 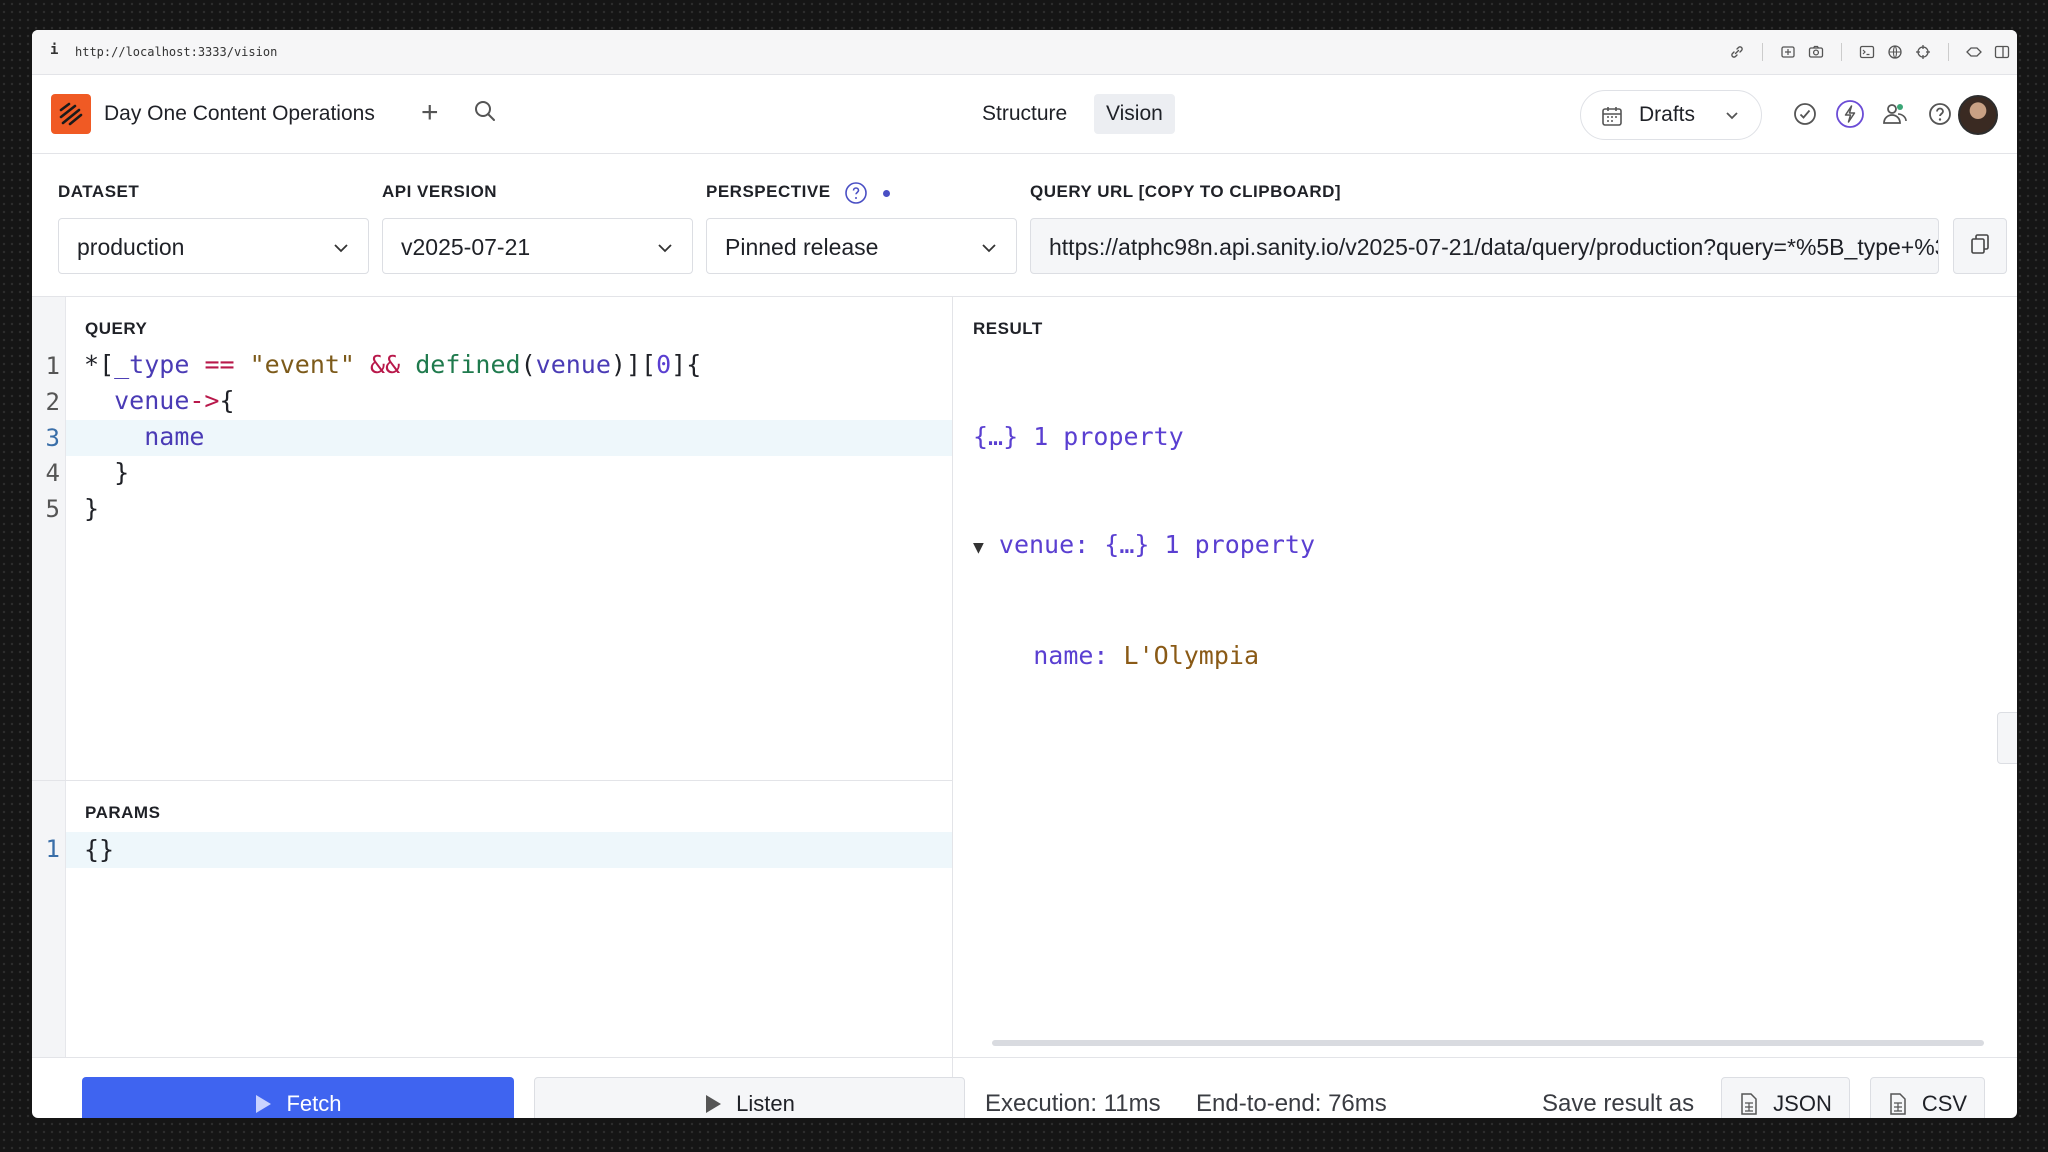 I want to click on query-label: QUERY, so click(x=116, y=328).